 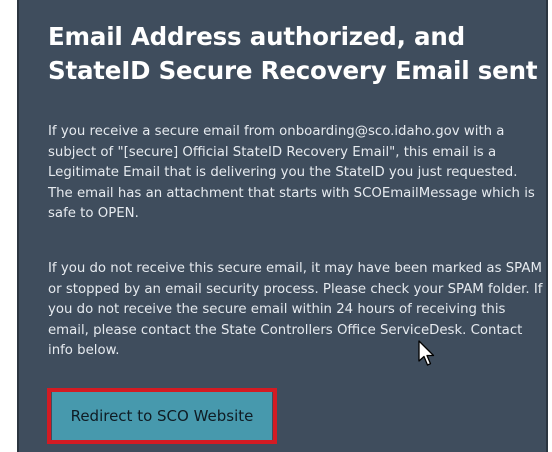 What do you see at coordinates (162, 416) in the screenshot?
I see `redirect-to-sco-website-button: Redirect to SCO Website` at bounding box center [162, 416].